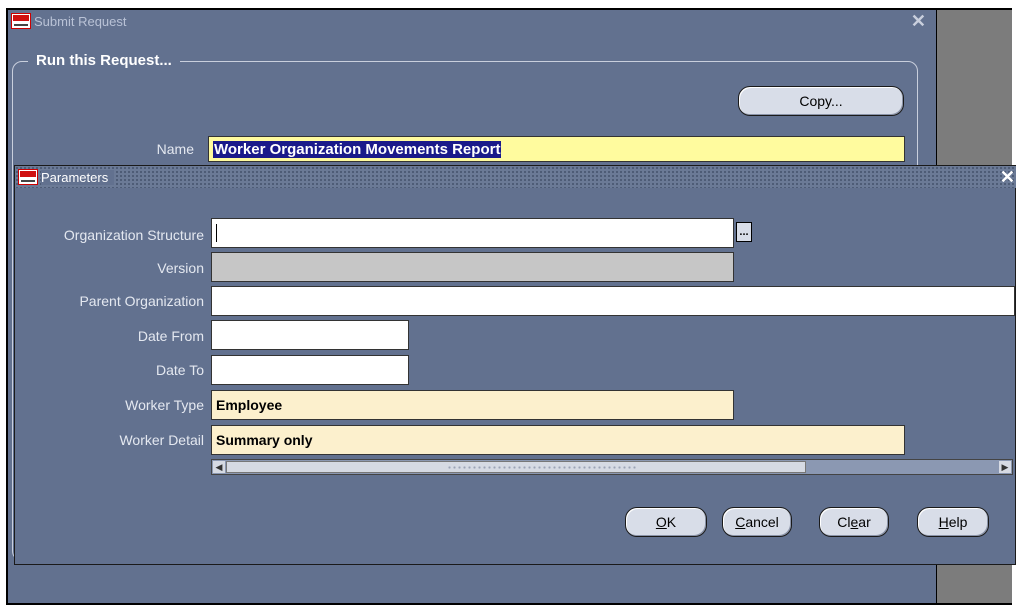 Image resolution: width=1016 pixels, height=605 pixels. I want to click on parameters-titlebar: Parameters ✕, so click(515, 177).